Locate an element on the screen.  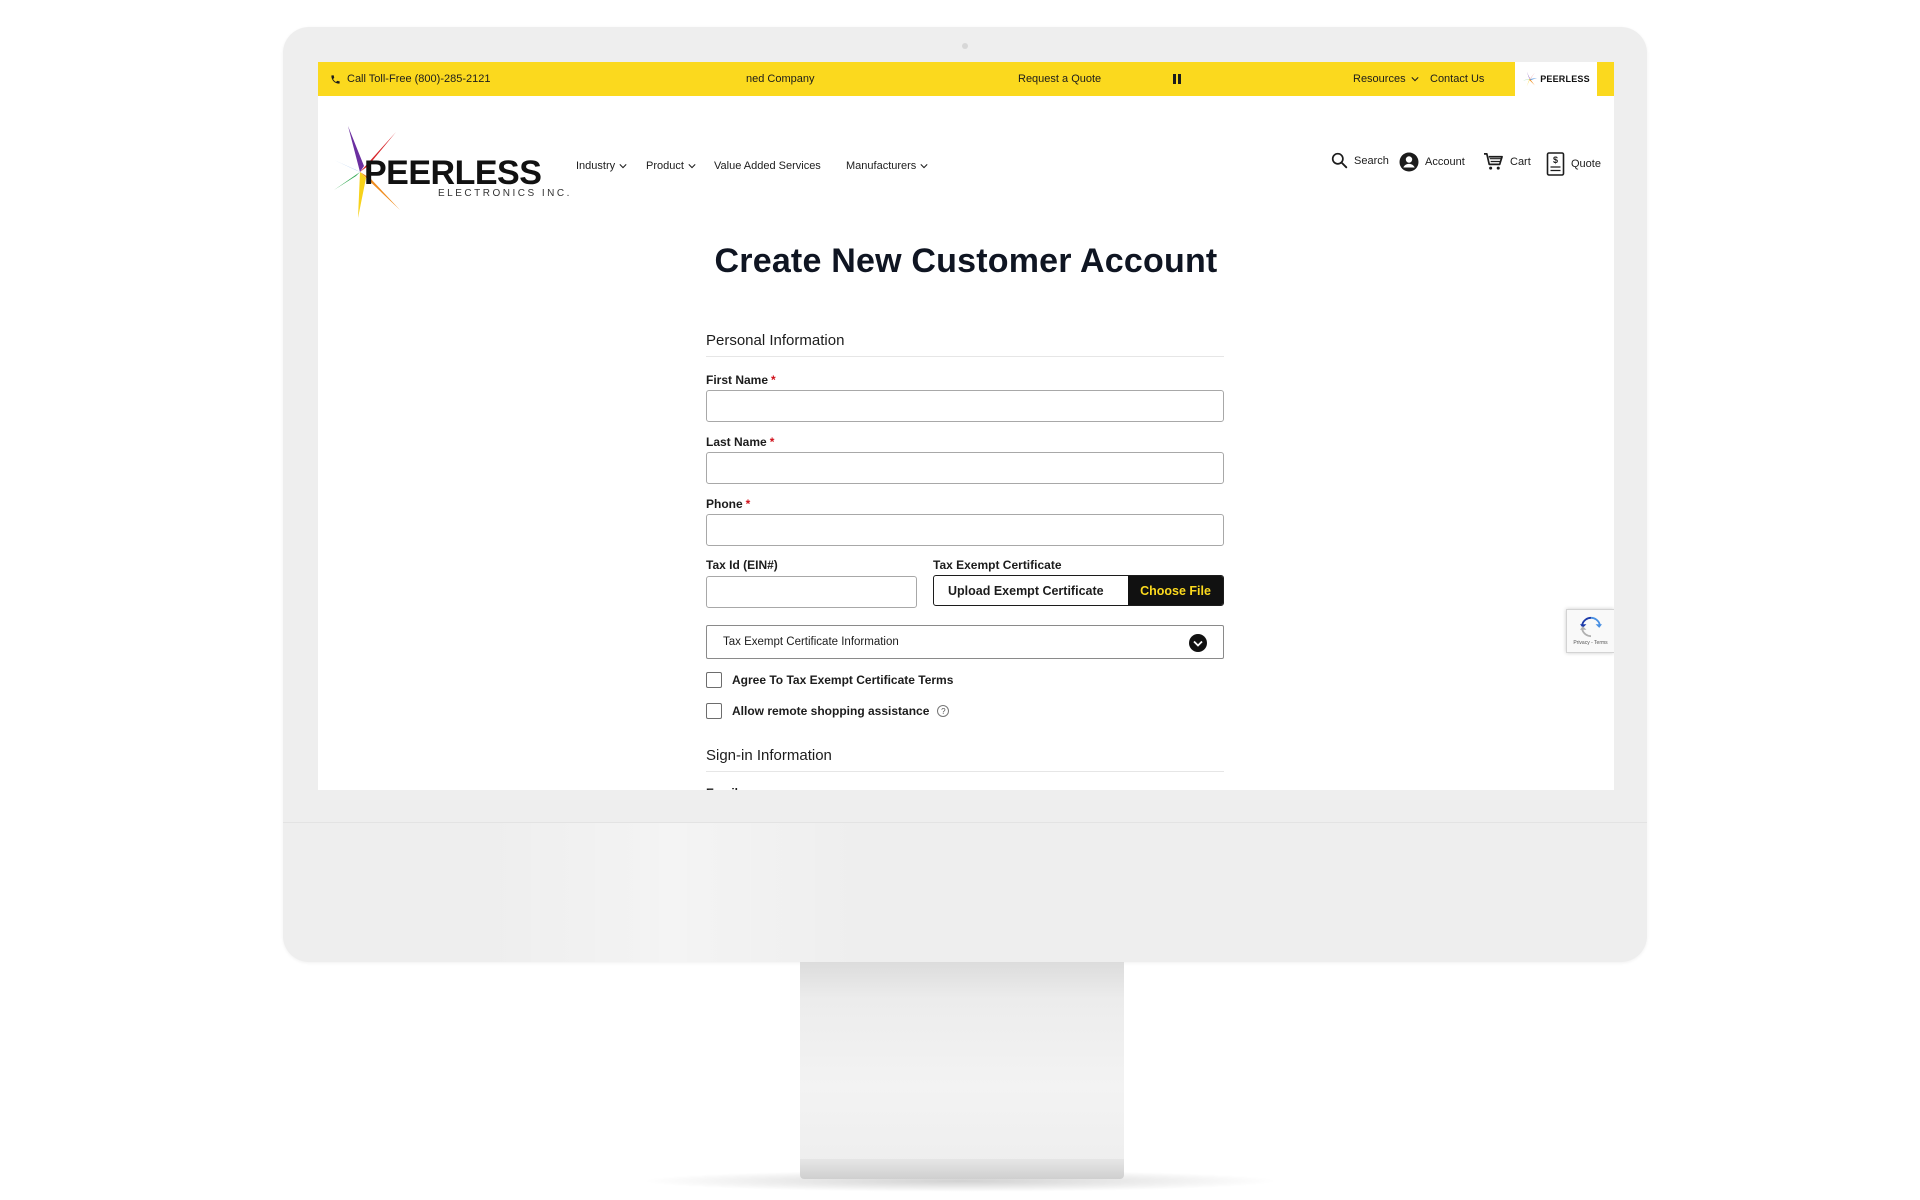
remote-assistance-option: Allow remote shopping assistance ? is located at coordinates (828, 711).